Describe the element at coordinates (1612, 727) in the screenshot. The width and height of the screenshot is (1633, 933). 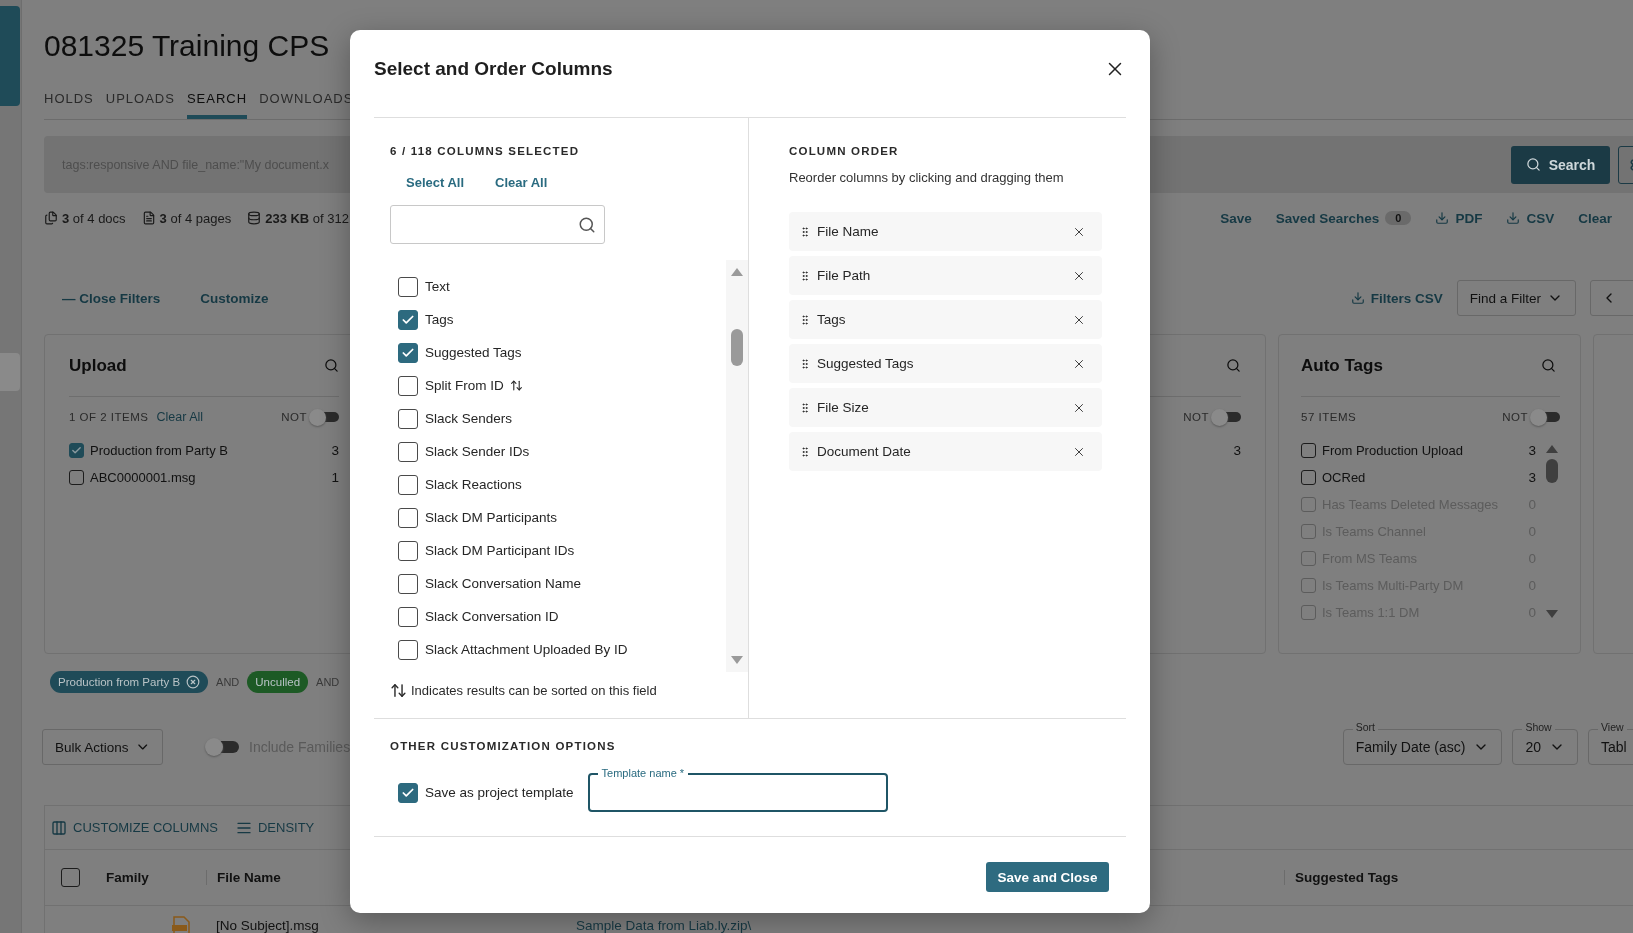
I see `field-label: View` at that location.